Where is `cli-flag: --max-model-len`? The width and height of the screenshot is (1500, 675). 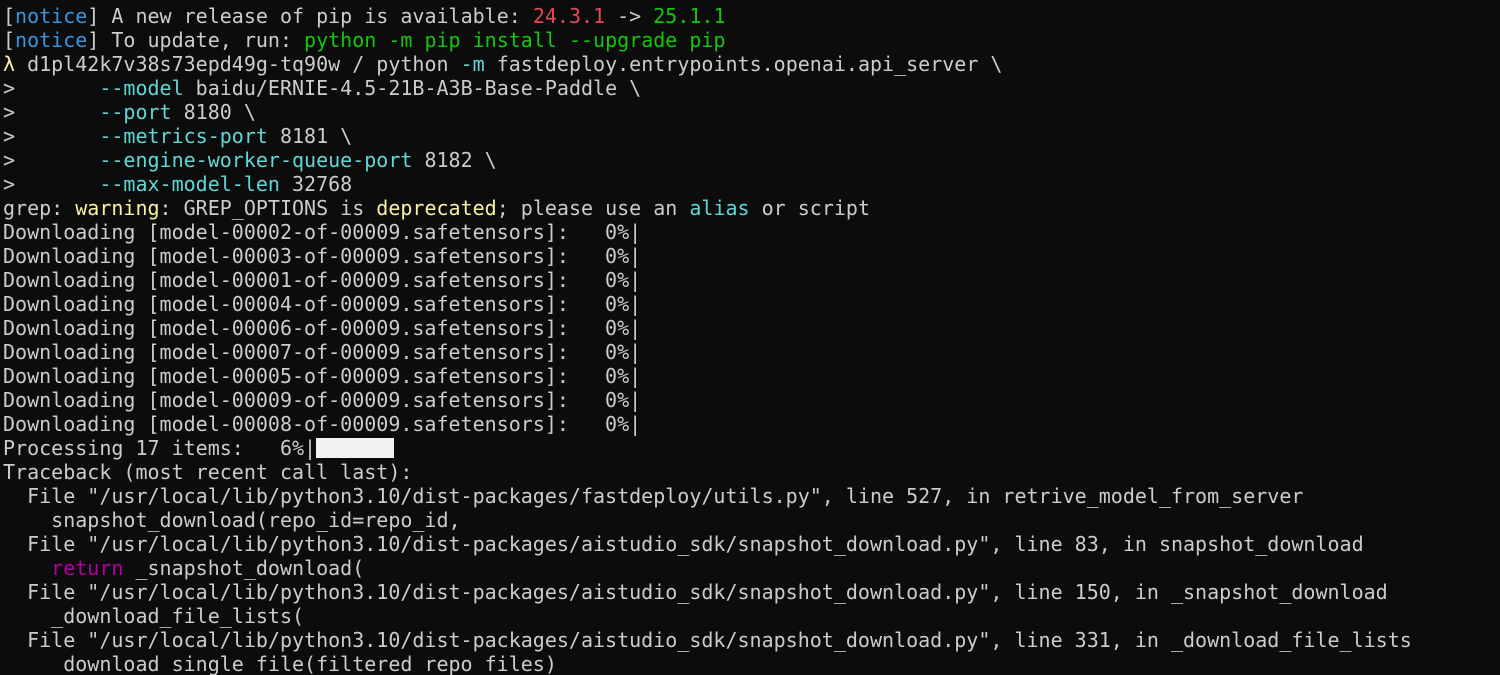 cli-flag: --max-model-len is located at coordinates (189, 184).